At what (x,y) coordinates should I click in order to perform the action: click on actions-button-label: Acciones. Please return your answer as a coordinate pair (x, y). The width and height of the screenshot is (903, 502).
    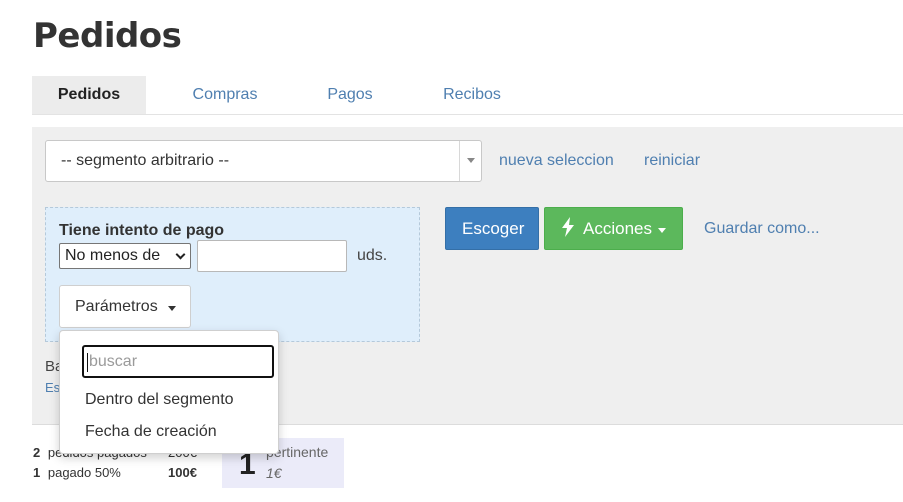
    Looking at the image, I should click on (617, 228).